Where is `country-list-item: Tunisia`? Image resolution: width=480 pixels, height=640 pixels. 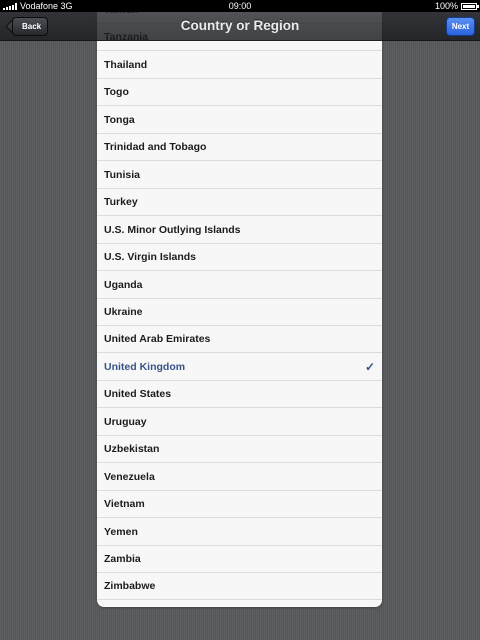
country-list-item: Tunisia is located at coordinates (239, 175).